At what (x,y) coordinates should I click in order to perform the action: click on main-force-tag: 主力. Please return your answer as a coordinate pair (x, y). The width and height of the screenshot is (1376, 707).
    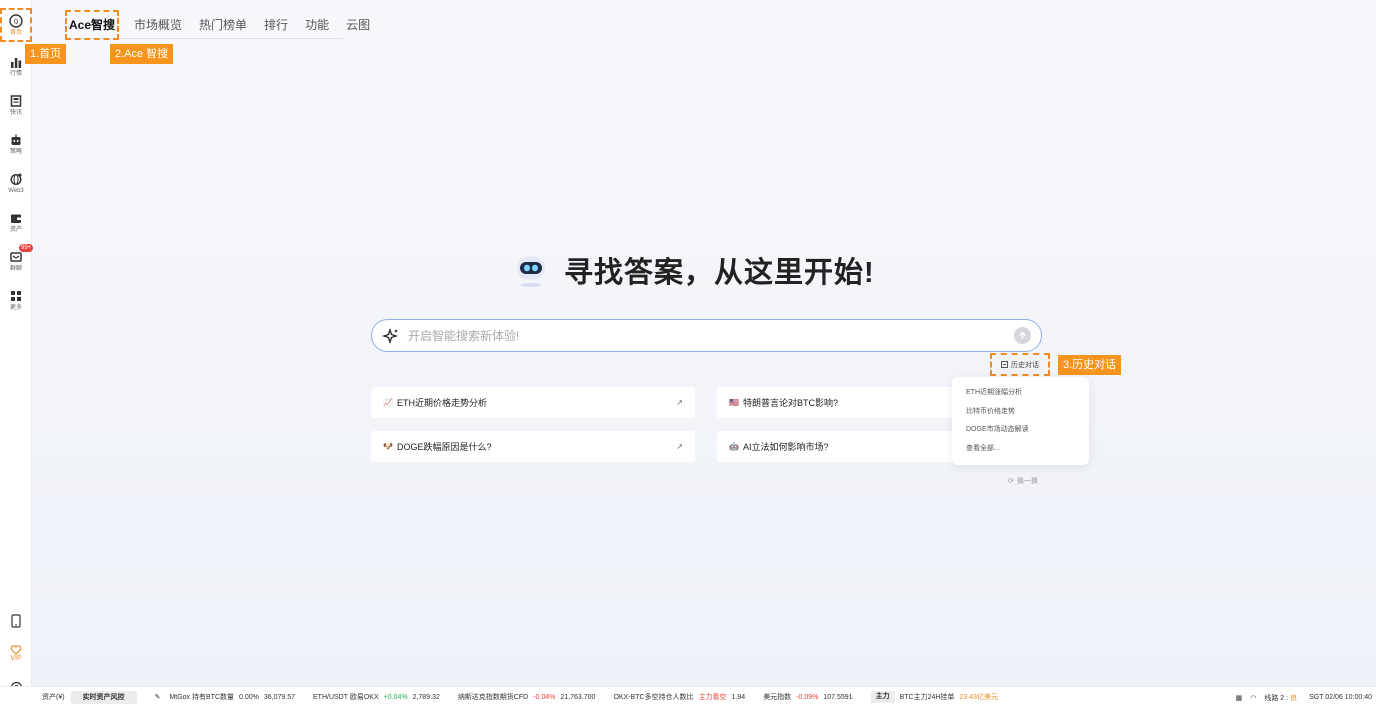
    Looking at the image, I should click on (882, 697).